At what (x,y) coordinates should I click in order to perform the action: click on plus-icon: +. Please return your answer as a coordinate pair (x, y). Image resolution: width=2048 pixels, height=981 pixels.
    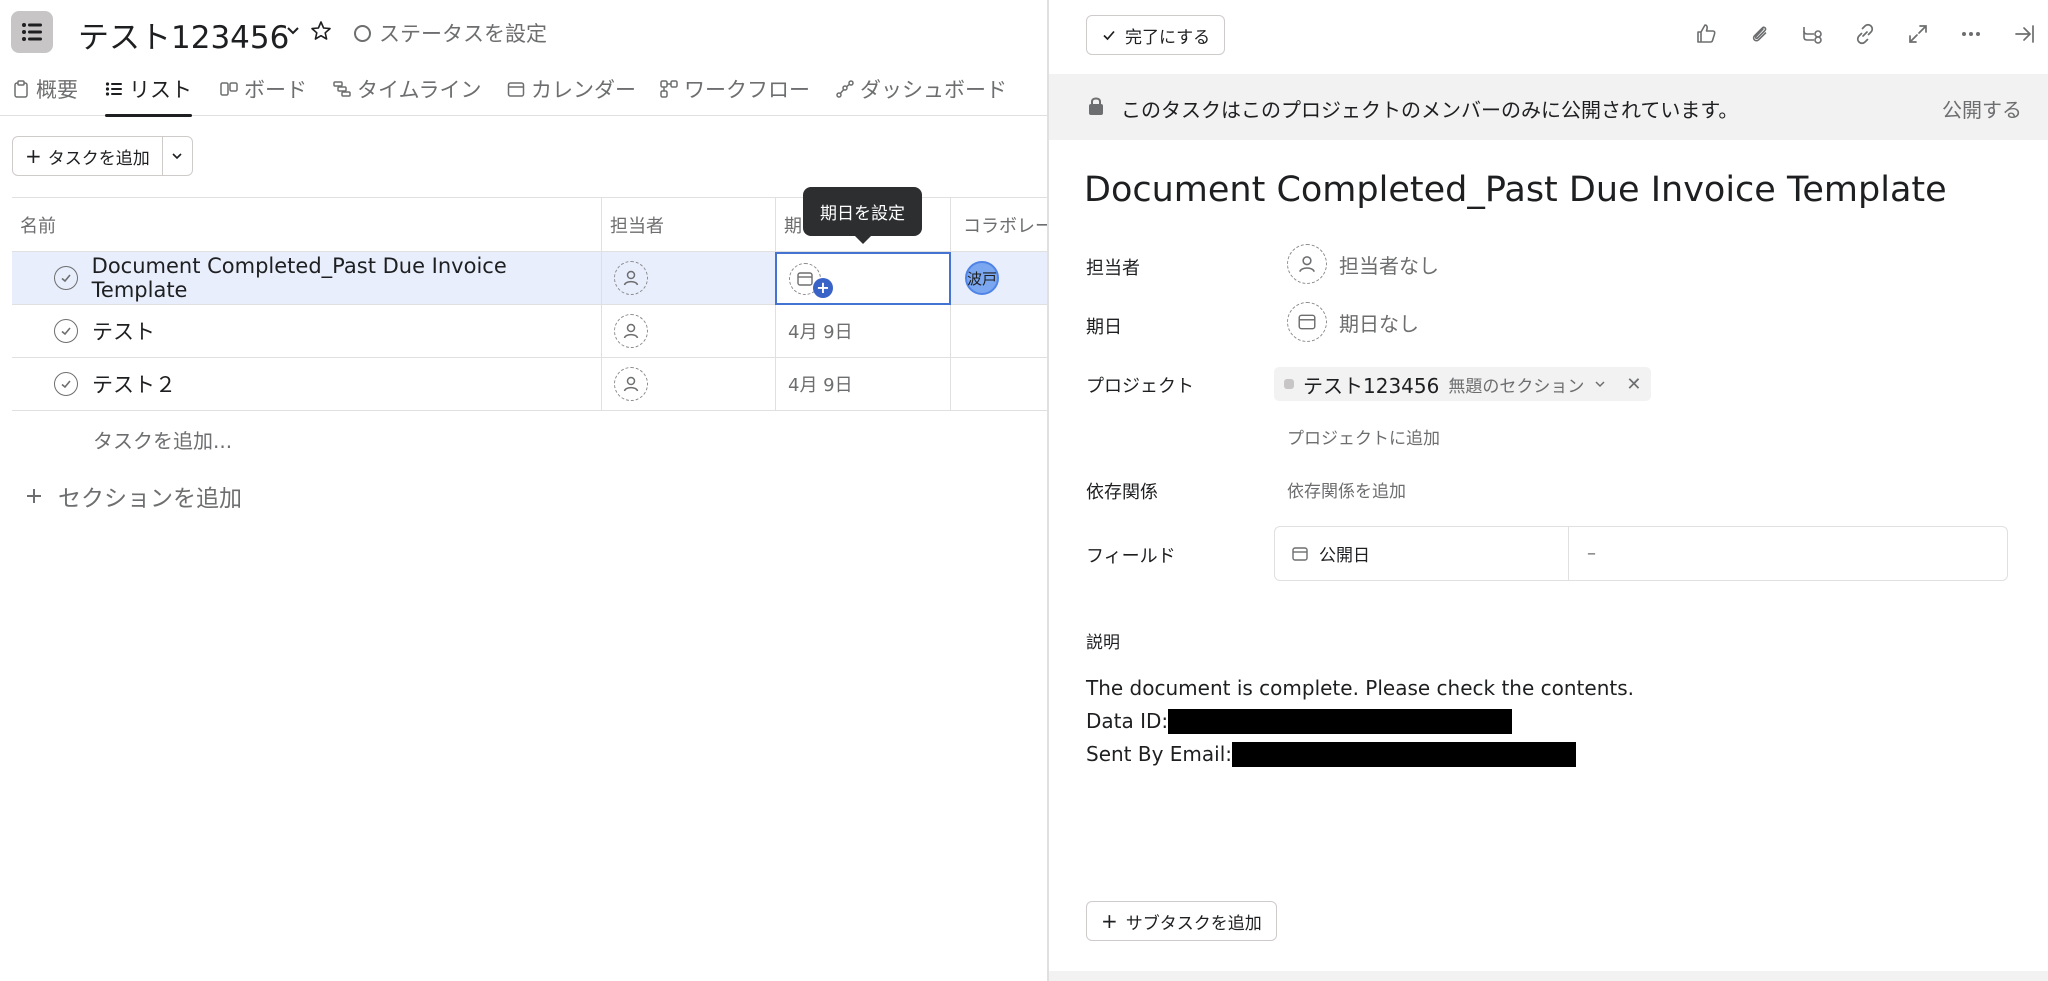
    Looking at the image, I should click on (33, 156).